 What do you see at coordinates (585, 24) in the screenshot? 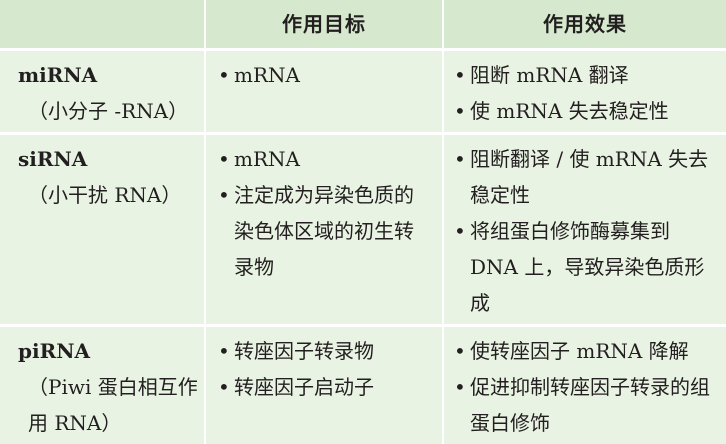
I see `header-cell-effect: 作用效果` at bounding box center [585, 24].